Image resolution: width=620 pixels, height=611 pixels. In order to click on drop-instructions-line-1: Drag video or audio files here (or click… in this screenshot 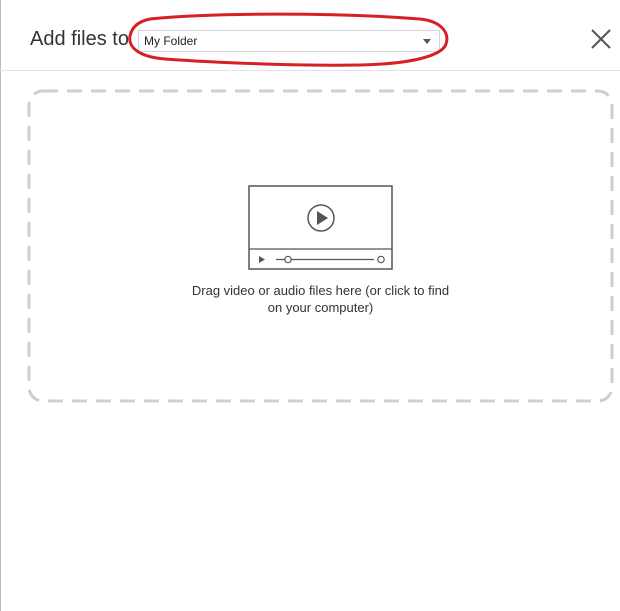, I will do `click(320, 290)`.